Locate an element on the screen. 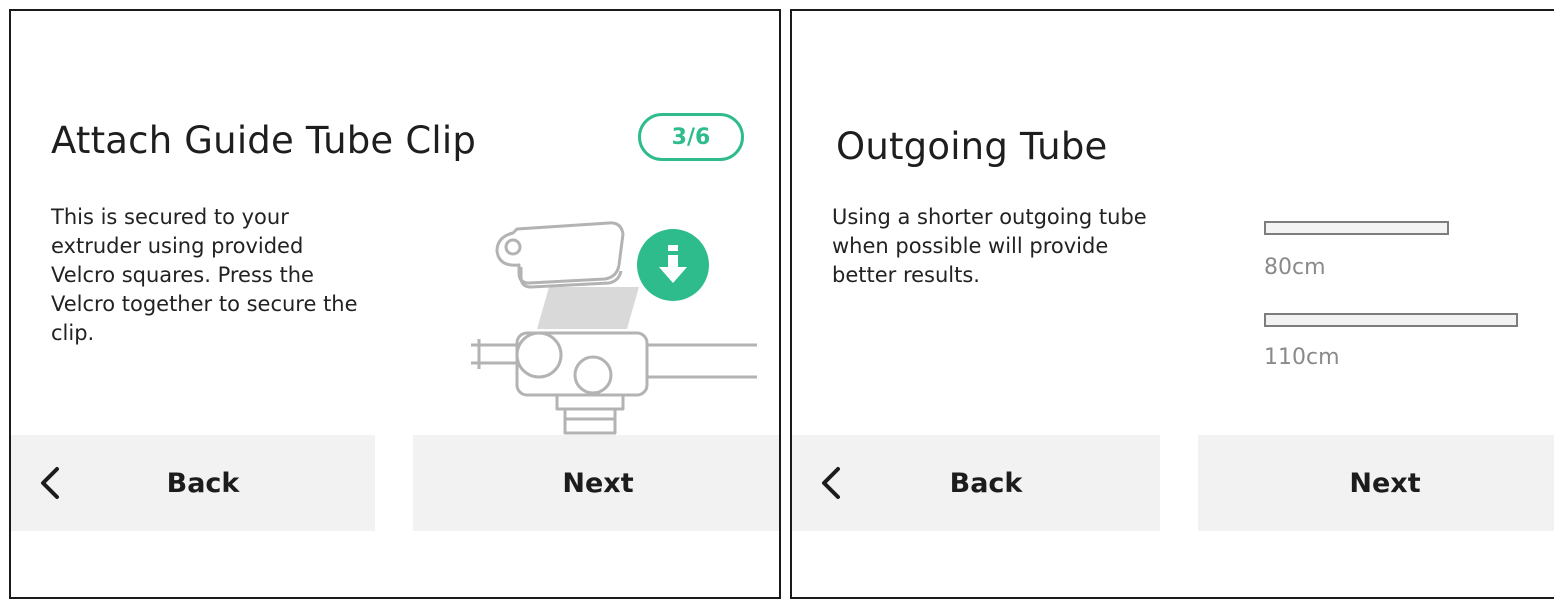 Image resolution: width=1554 pixels, height=599 pixels. page-title: Outgoing Tube is located at coordinates (972, 146).